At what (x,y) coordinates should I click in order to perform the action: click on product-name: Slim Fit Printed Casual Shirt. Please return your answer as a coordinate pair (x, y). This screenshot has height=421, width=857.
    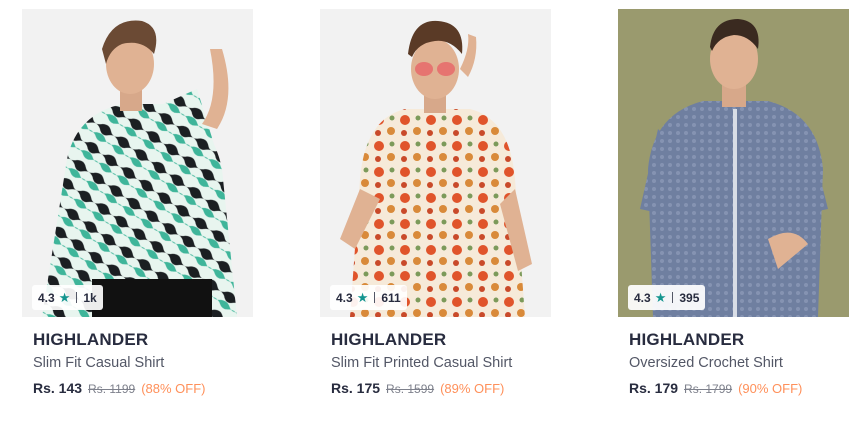
    Looking at the image, I should click on (421, 363).